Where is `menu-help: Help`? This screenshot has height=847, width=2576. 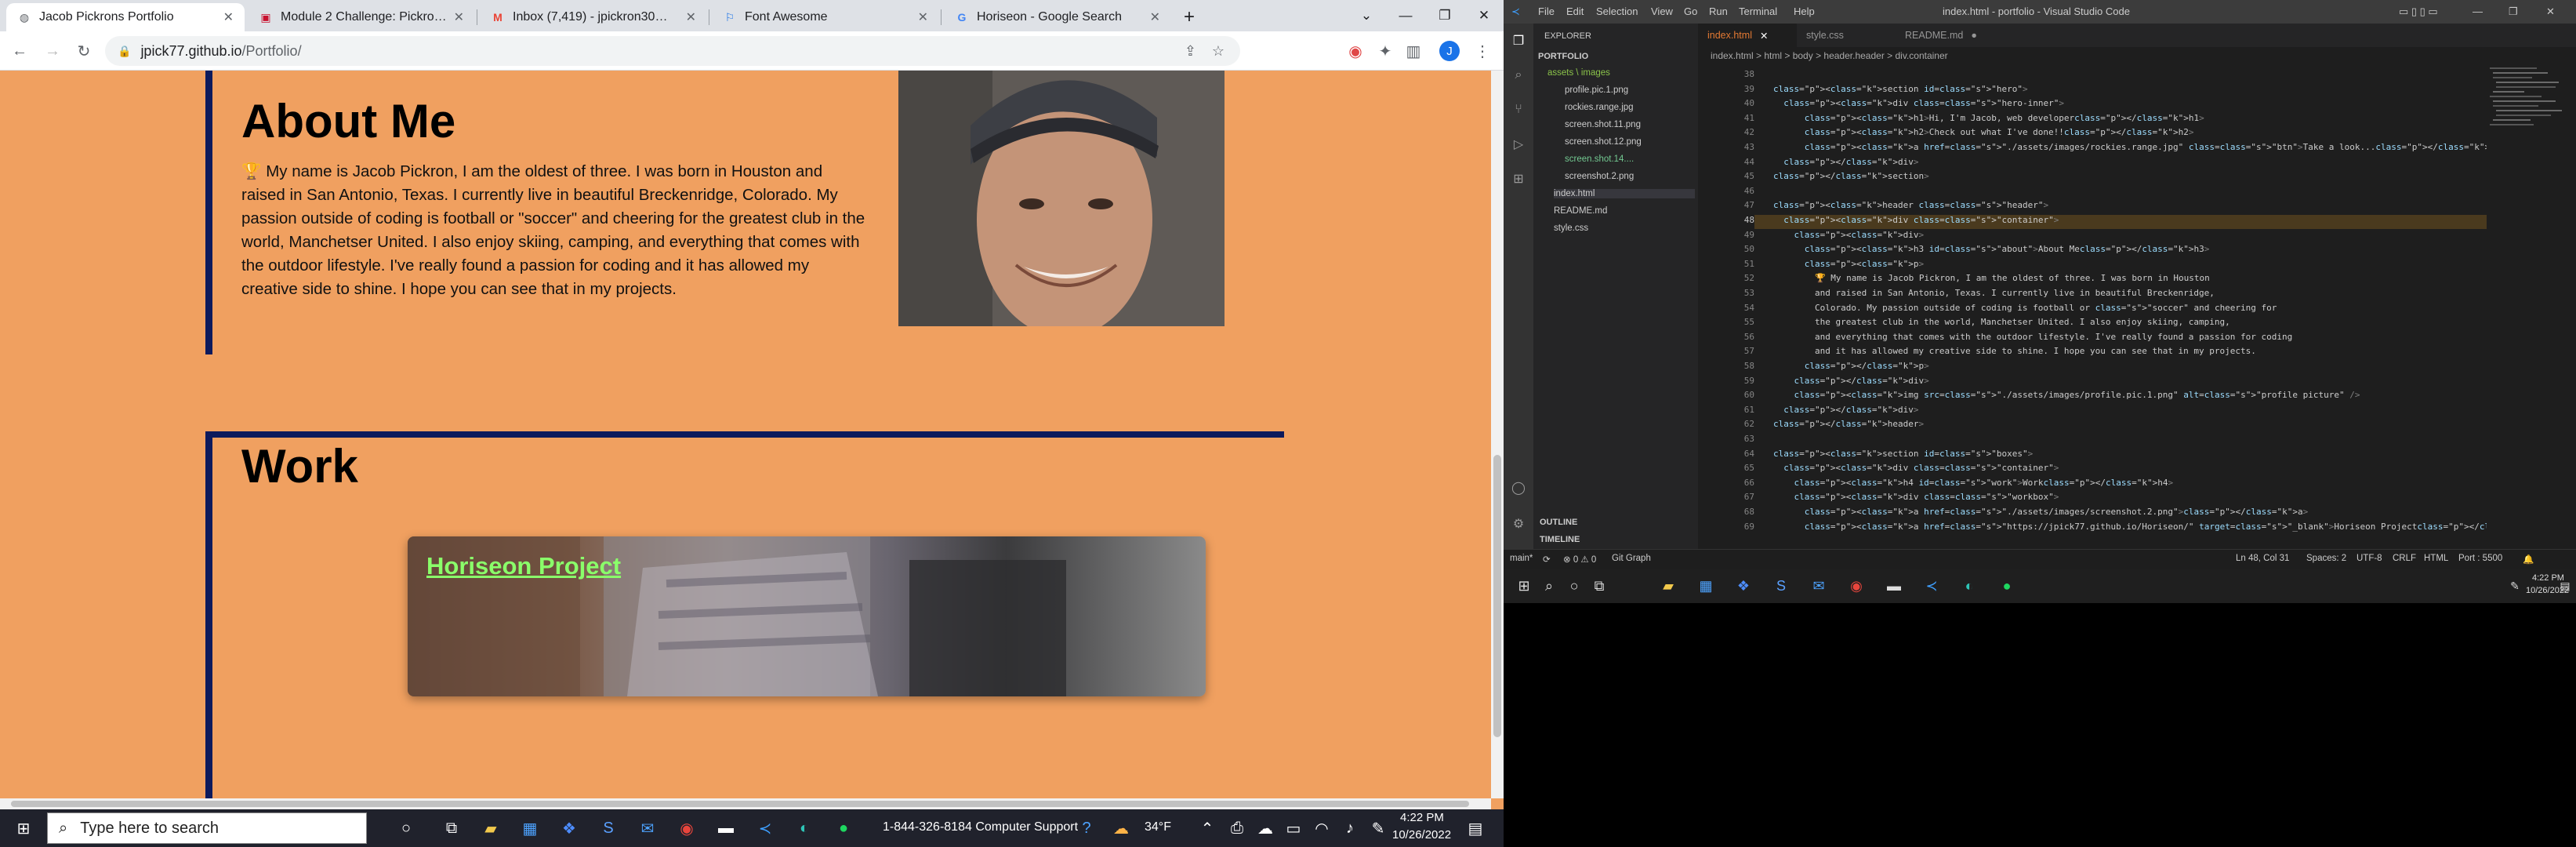
menu-help: Help is located at coordinates (1805, 11).